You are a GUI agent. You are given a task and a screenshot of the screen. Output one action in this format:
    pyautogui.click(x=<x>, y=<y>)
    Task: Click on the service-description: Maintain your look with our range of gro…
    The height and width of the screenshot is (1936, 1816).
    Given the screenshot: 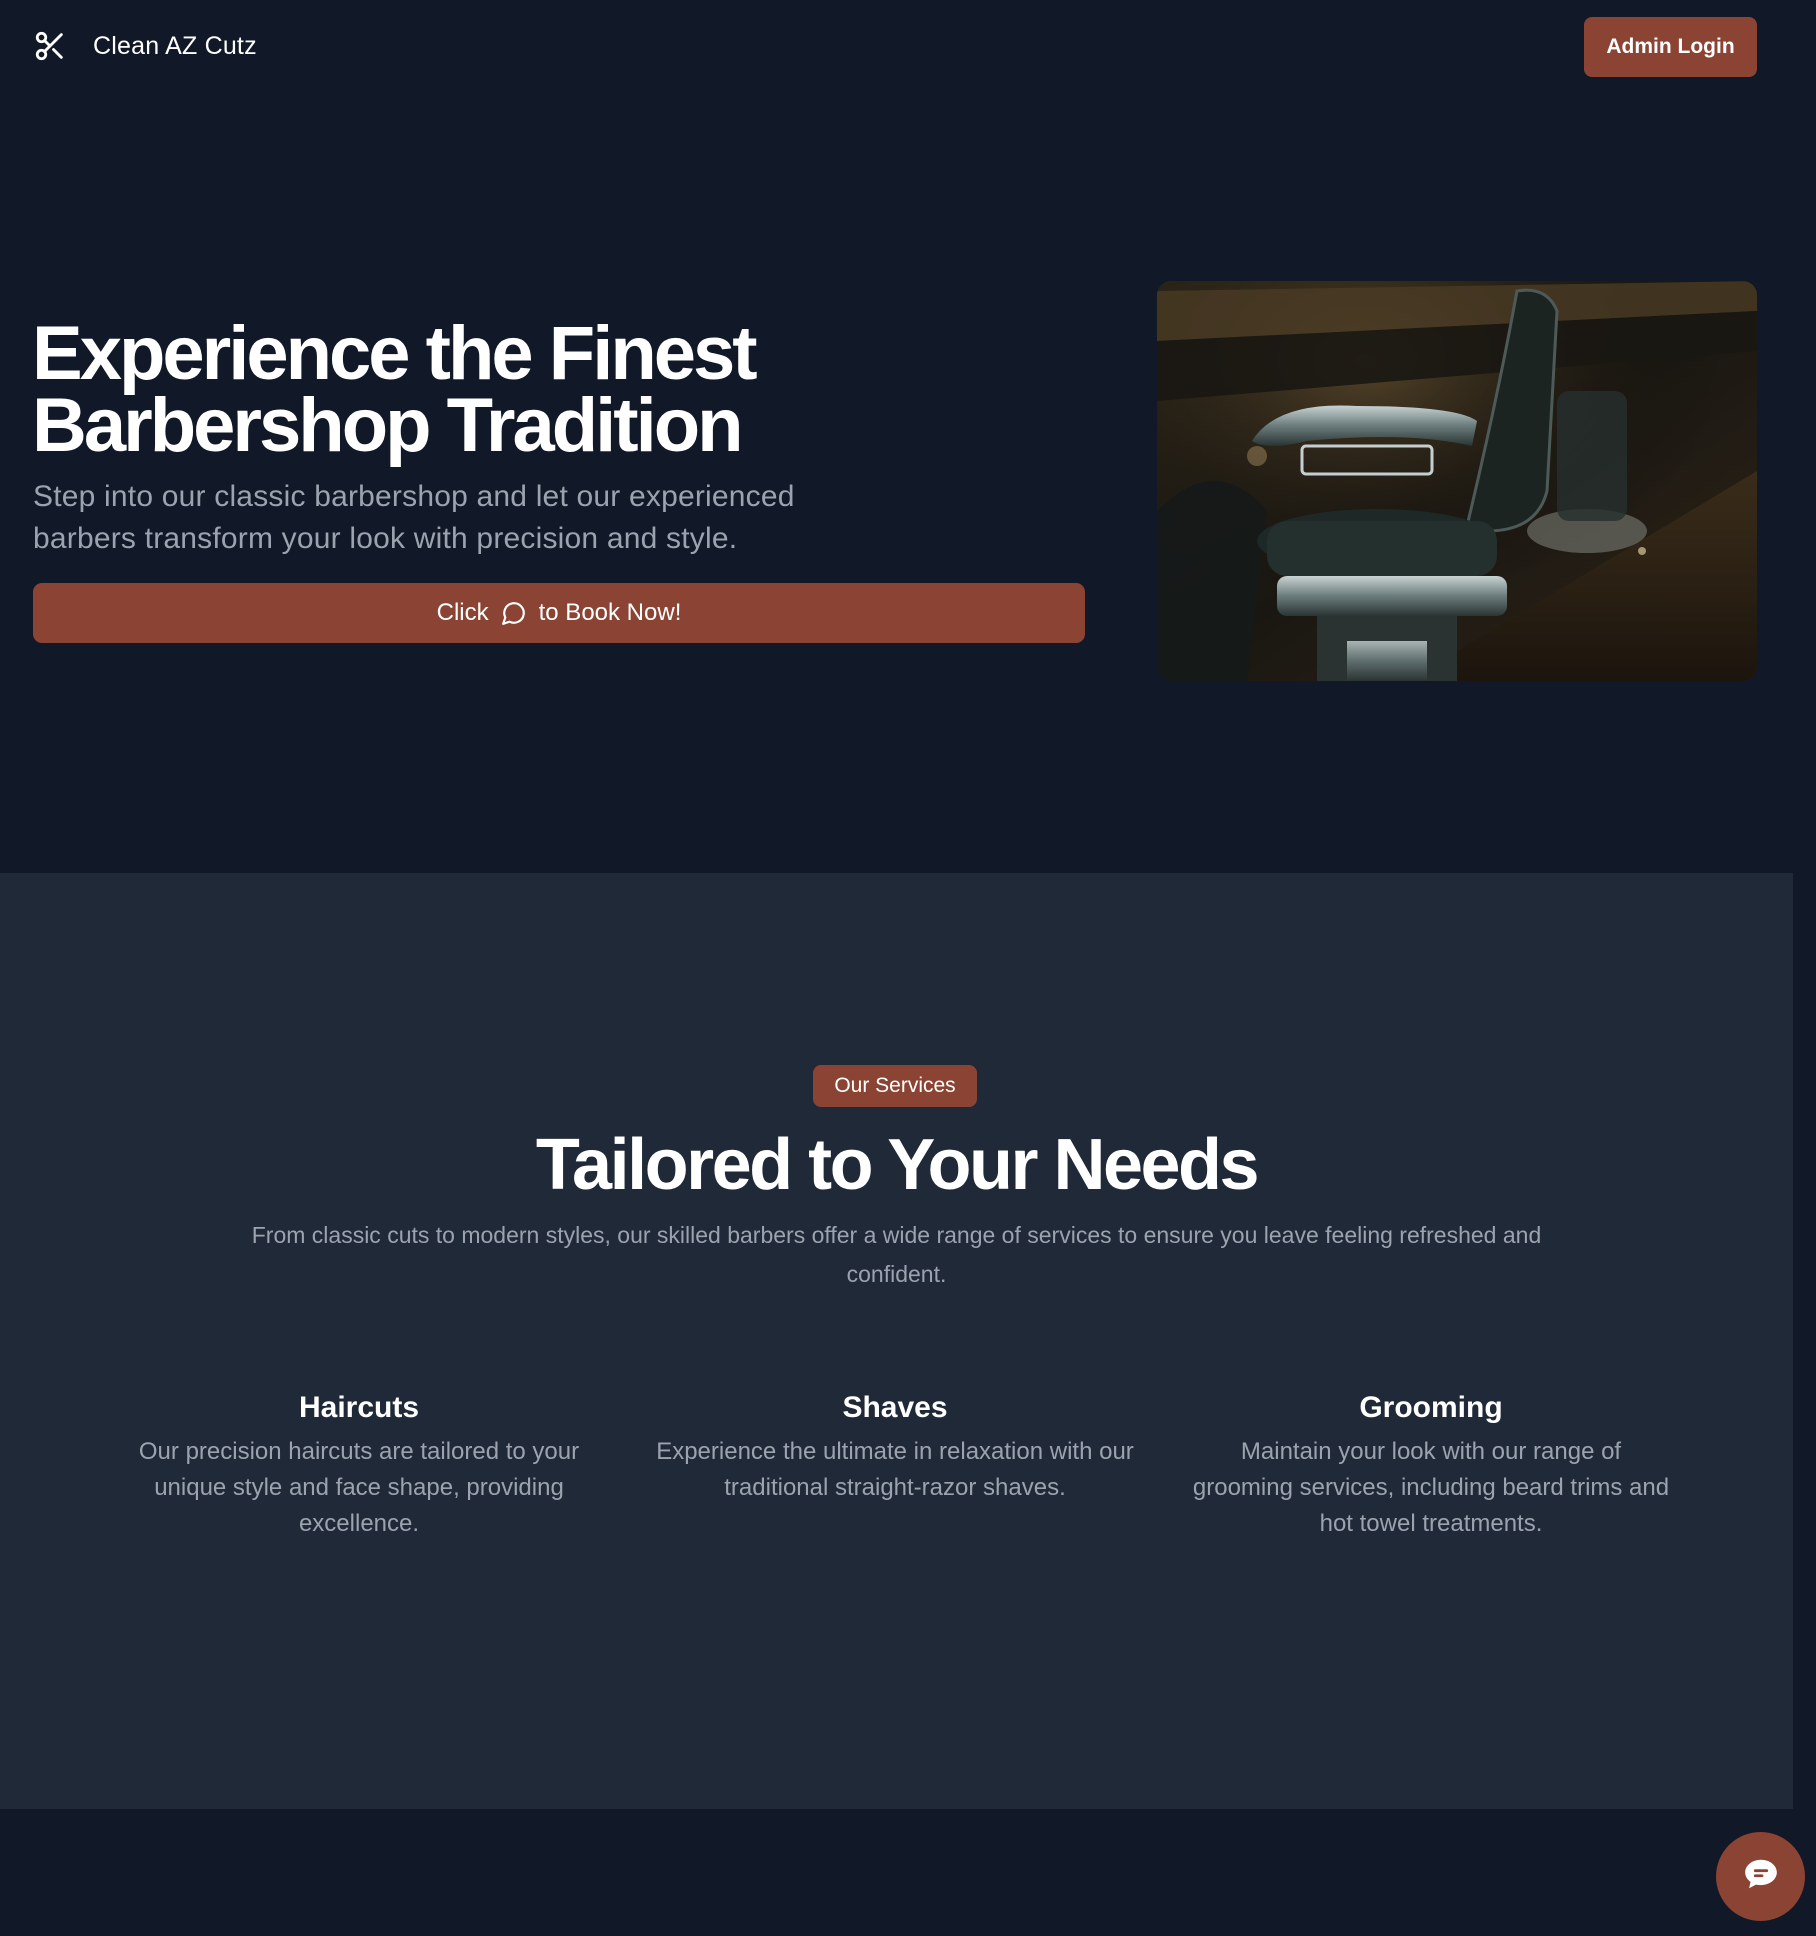 What is the action you would take?
    pyautogui.click(x=1431, y=1487)
    